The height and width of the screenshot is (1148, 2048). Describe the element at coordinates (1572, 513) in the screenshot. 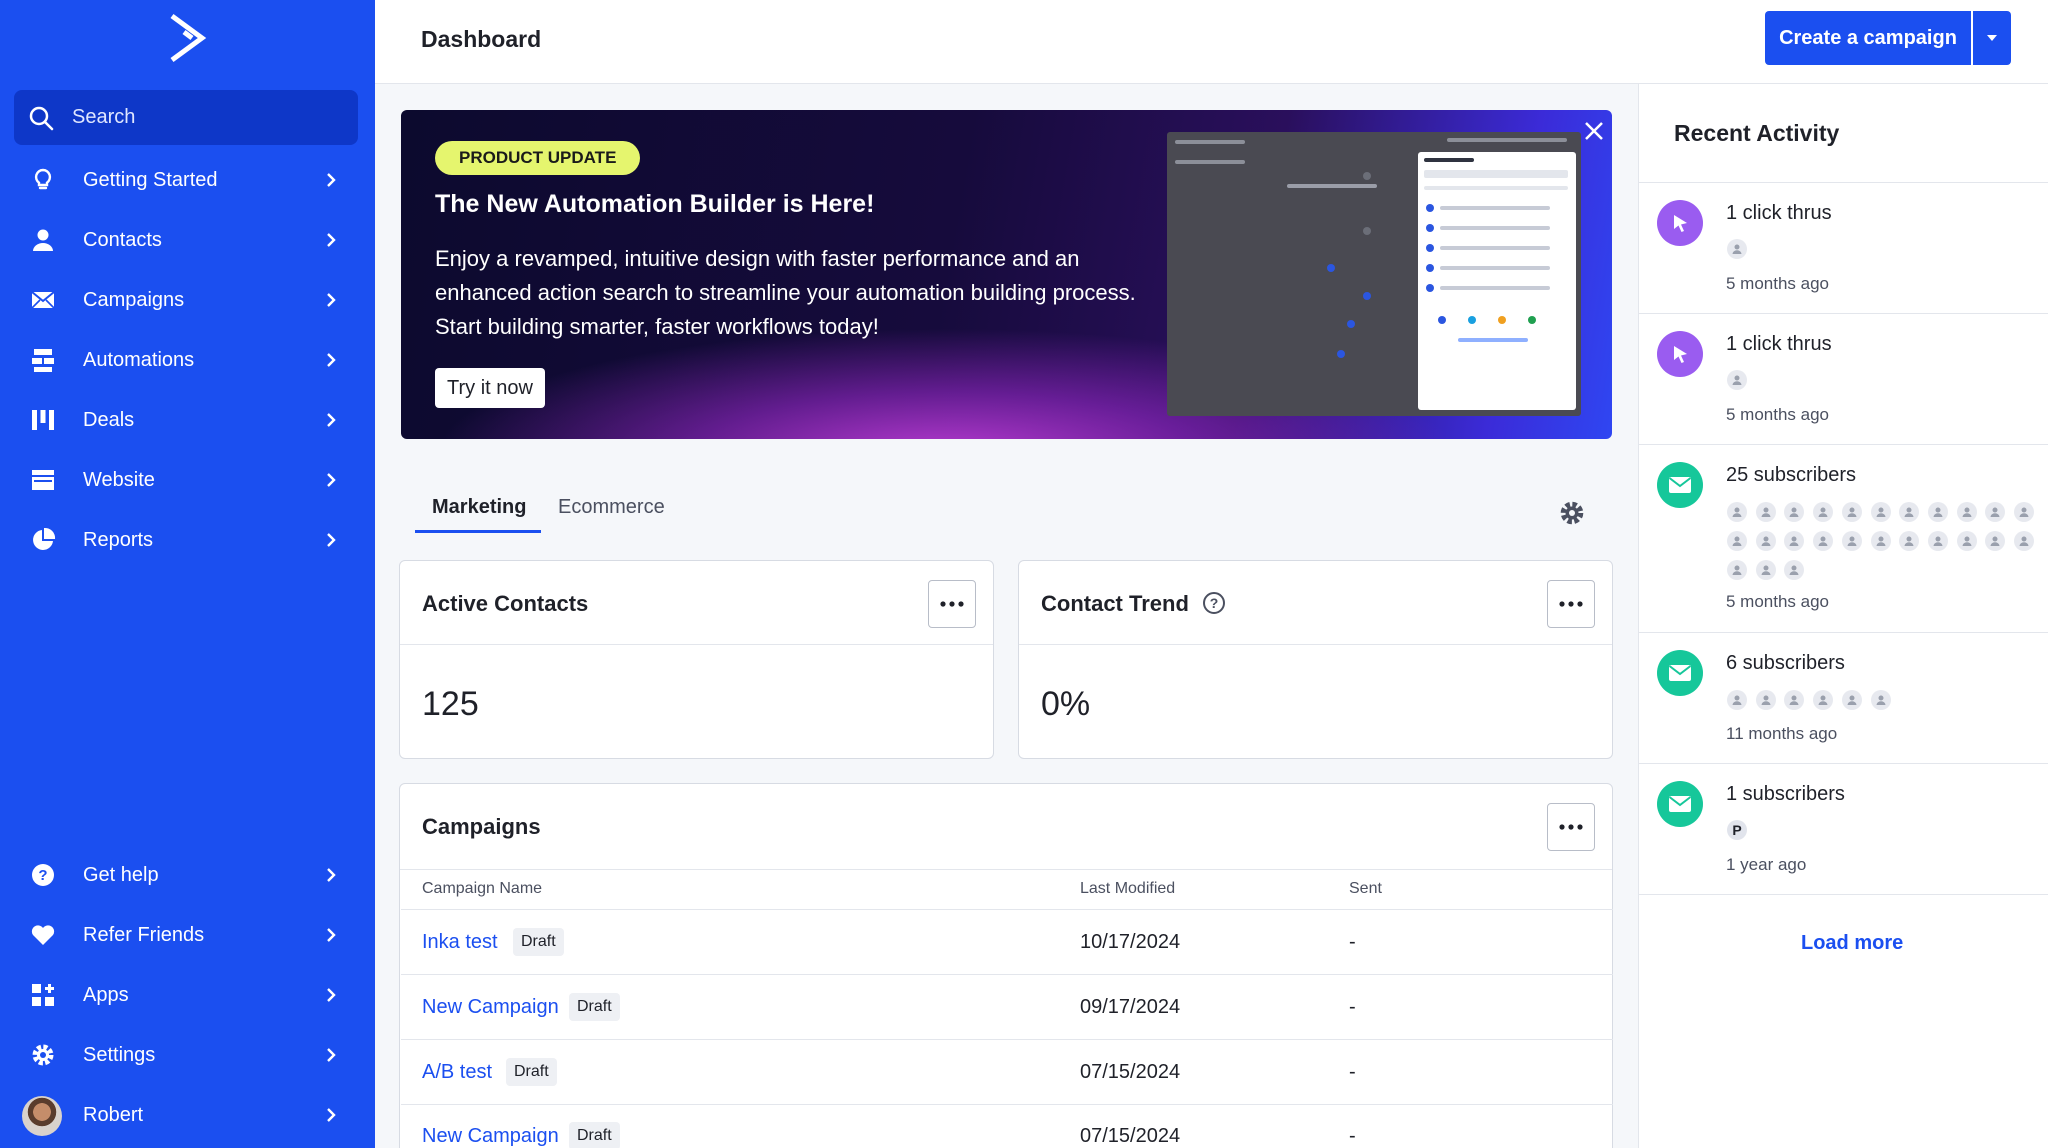

I see `gear-icon` at that location.